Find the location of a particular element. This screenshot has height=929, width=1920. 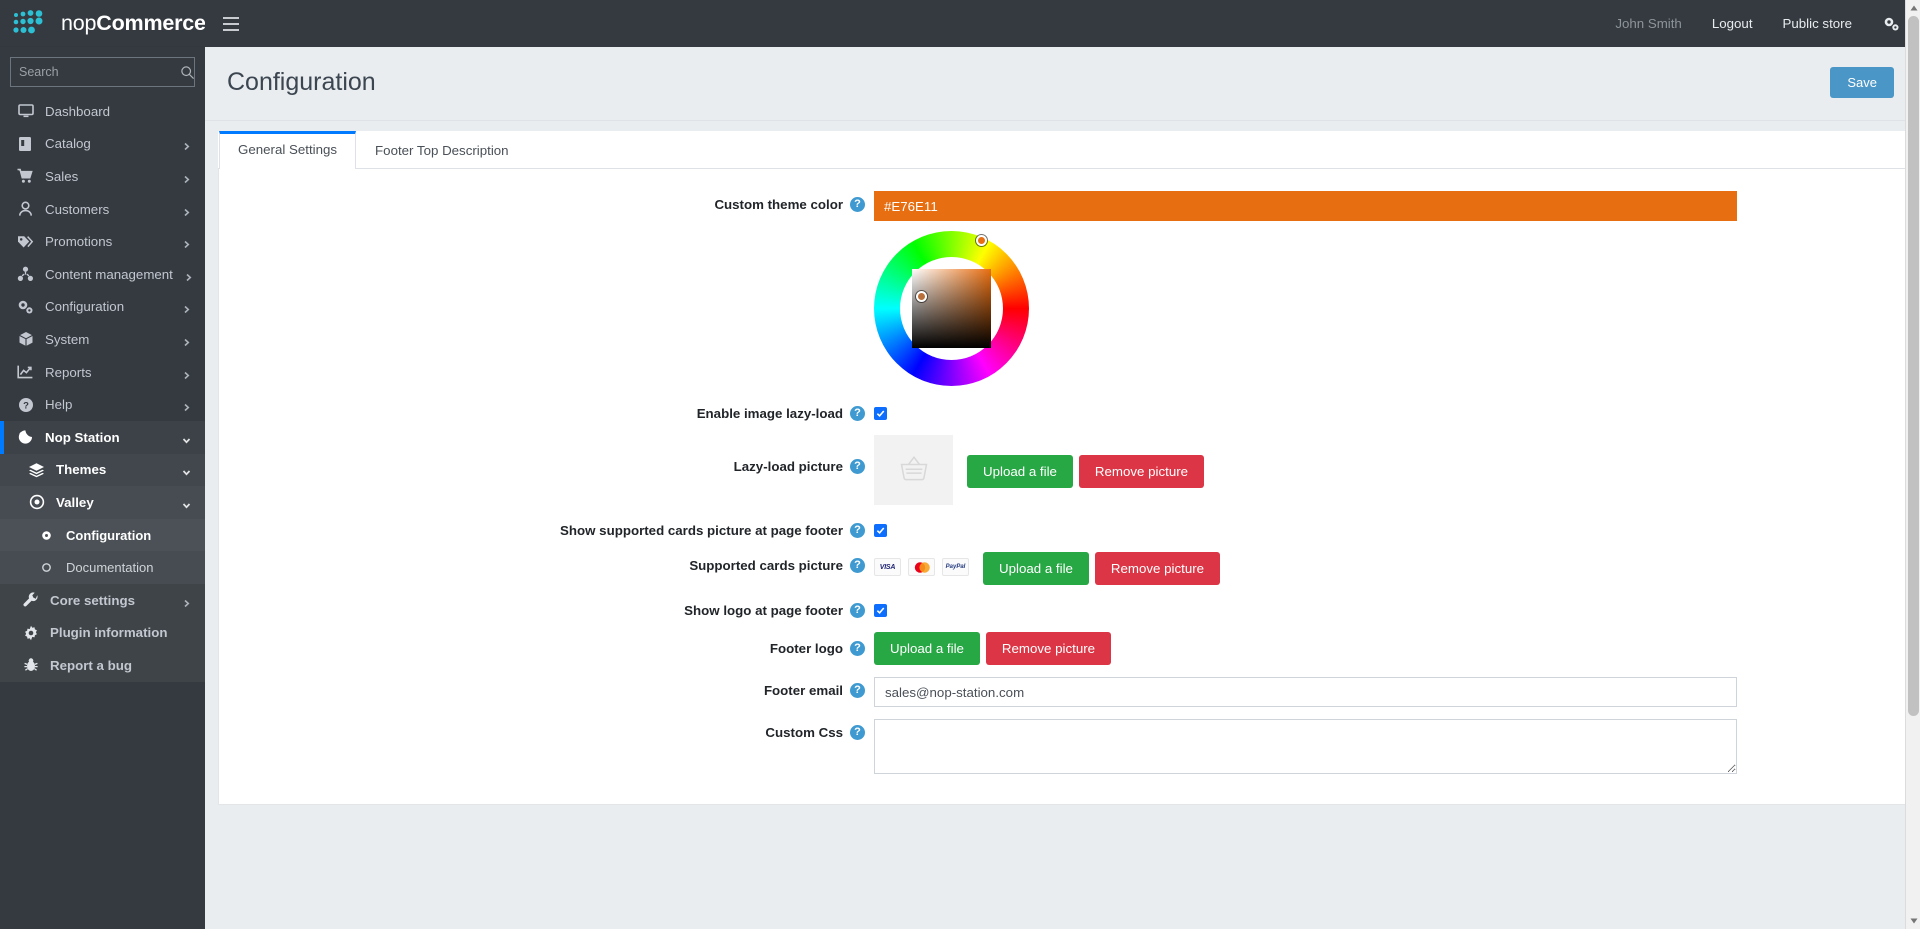

lazy-load-thumbnail is located at coordinates (913, 470).